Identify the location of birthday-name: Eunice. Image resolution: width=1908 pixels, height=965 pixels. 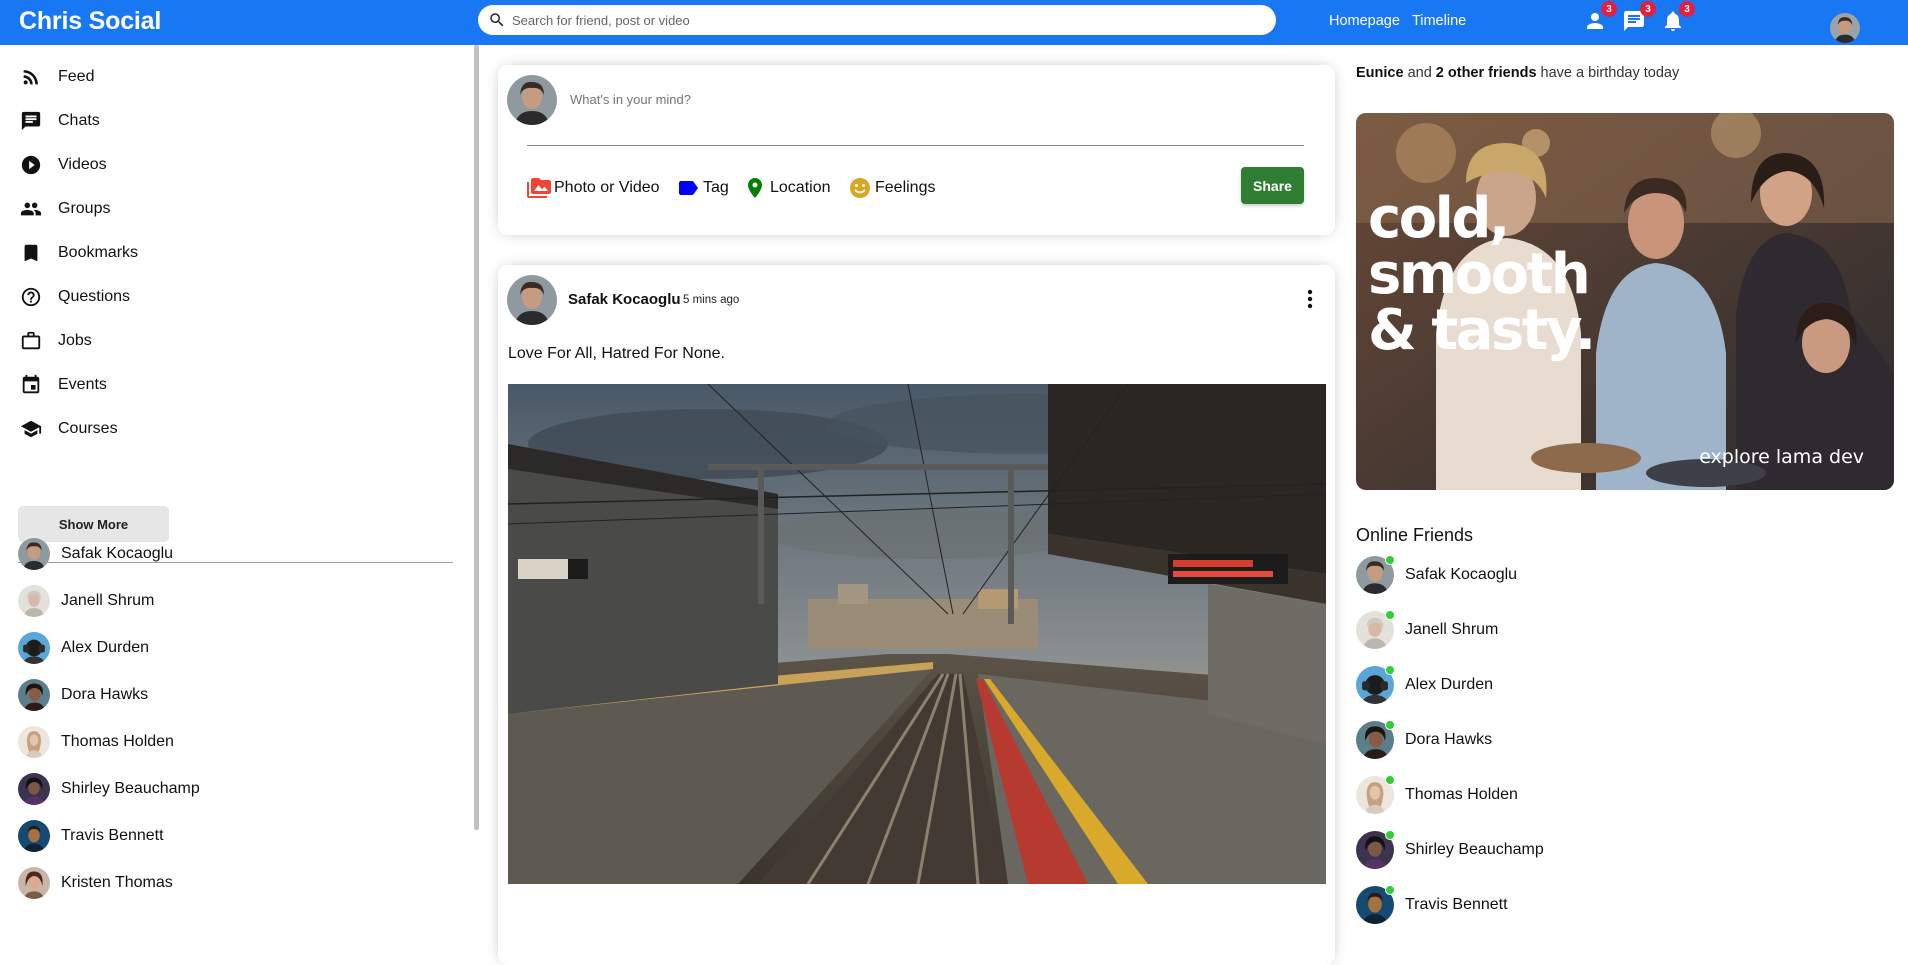
(1380, 73).